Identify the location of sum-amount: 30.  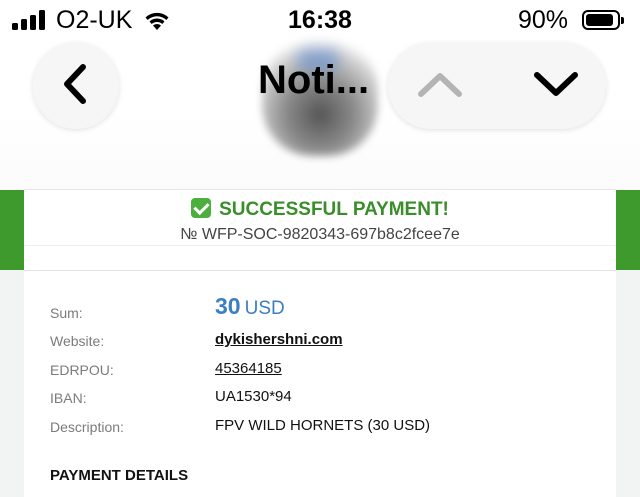
(228, 306).